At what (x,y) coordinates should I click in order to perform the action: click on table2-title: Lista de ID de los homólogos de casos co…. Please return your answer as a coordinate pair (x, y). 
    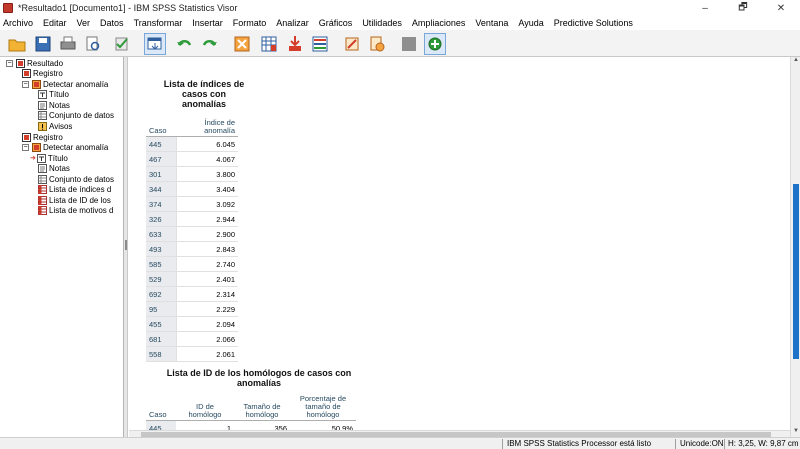
    Looking at the image, I should click on (259, 378).